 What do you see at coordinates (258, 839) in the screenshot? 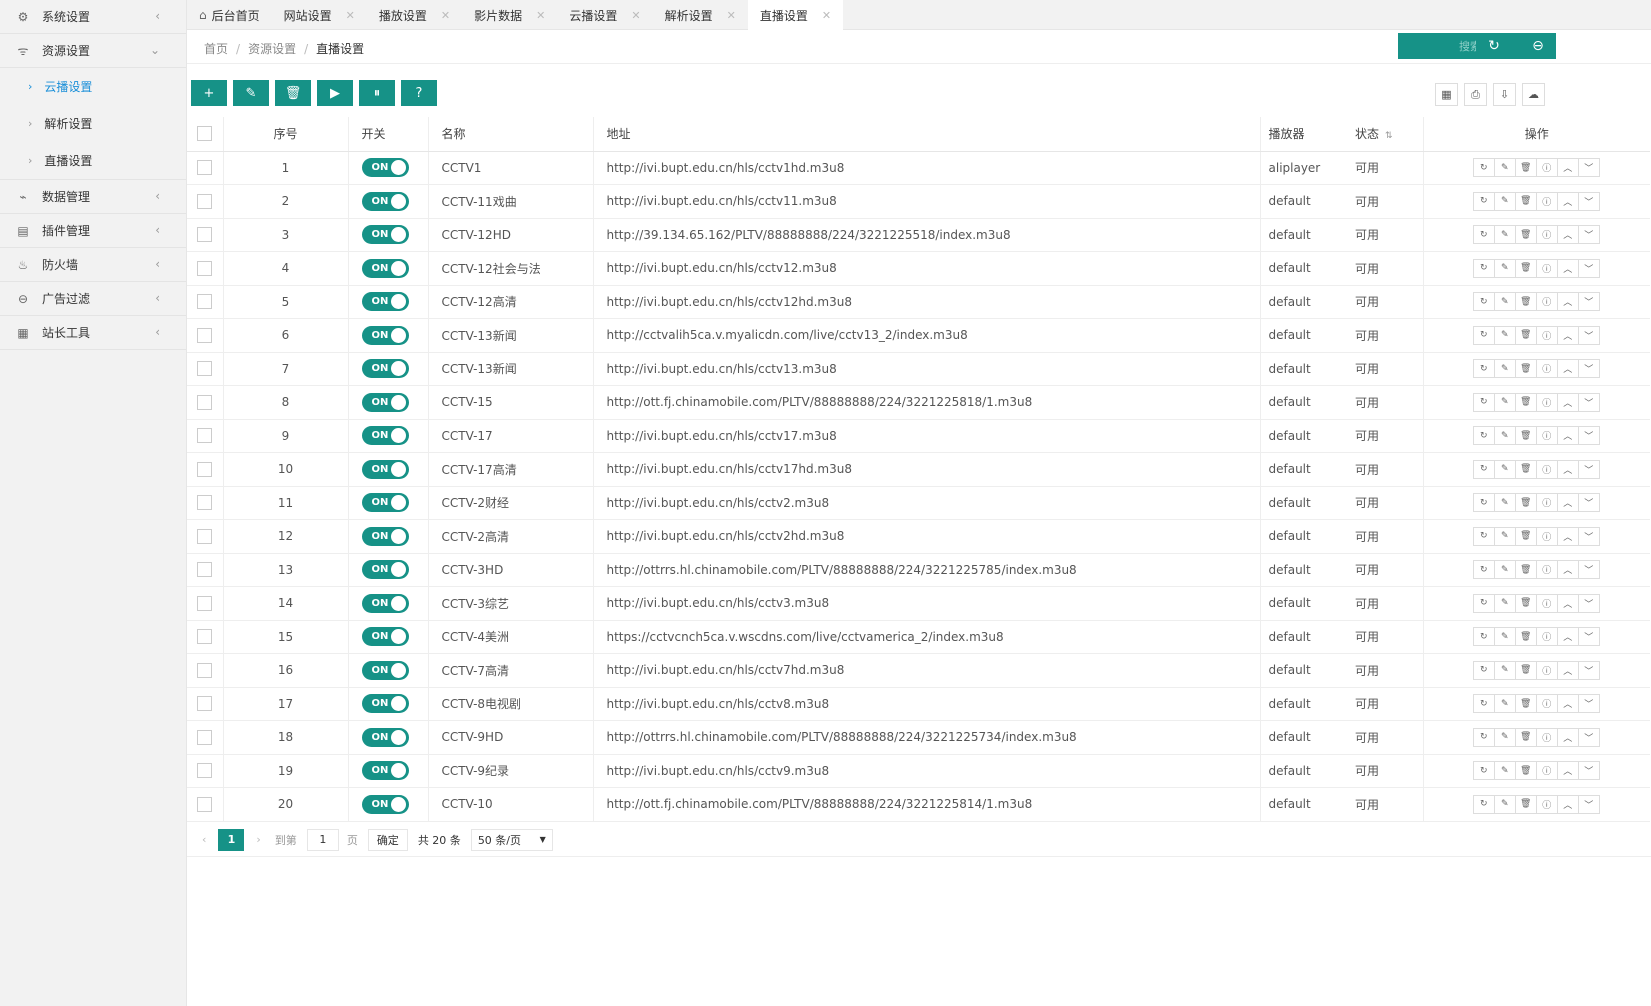
I see `next-page-button: ›` at bounding box center [258, 839].